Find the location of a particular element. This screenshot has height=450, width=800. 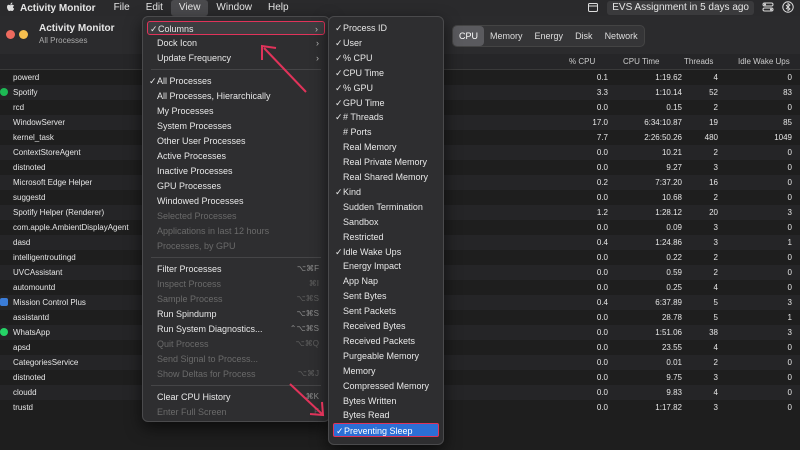

column-option-preventing-sleep: ✓ Preventing Sleep is located at coordinates (386, 430).